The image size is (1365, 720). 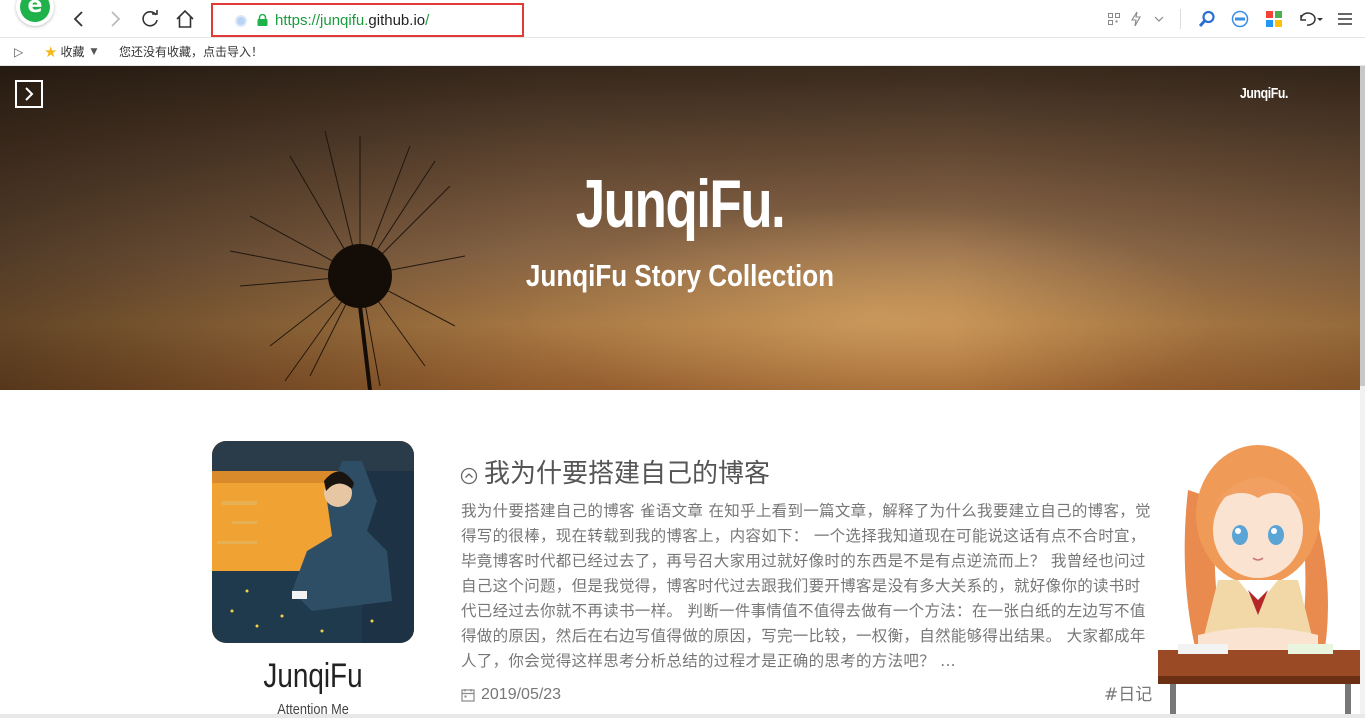 What do you see at coordinates (1136, 19) in the screenshot?
I see `lightning-icon` at bounding box center [1136, 19].